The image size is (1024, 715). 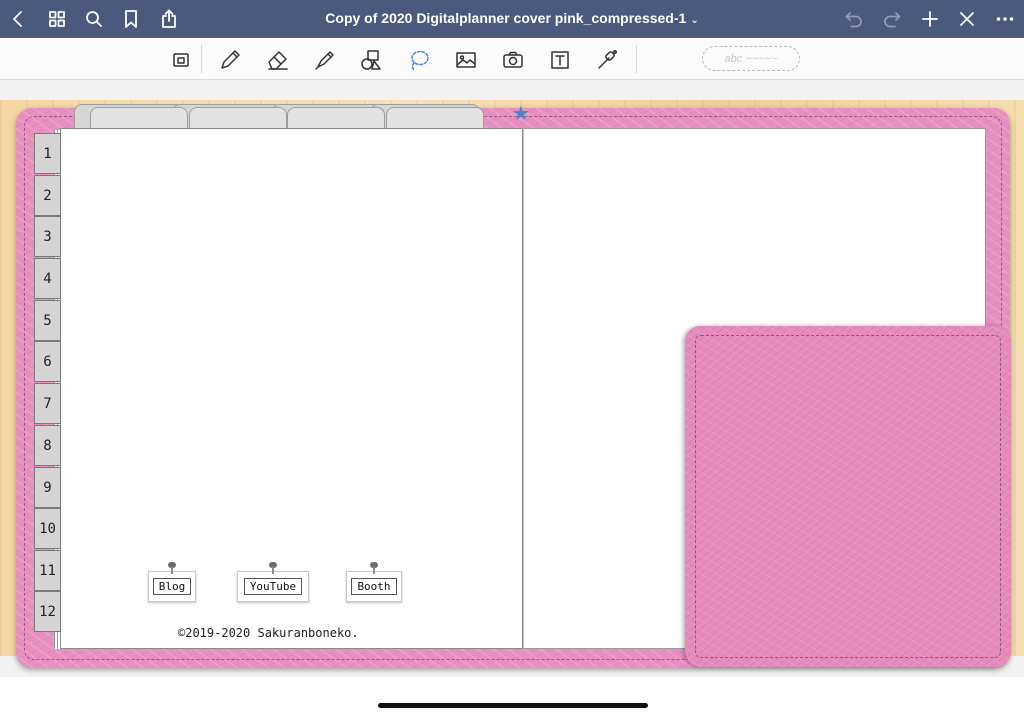 I want to click on pocket-stitching, so click(x=848, y=496).